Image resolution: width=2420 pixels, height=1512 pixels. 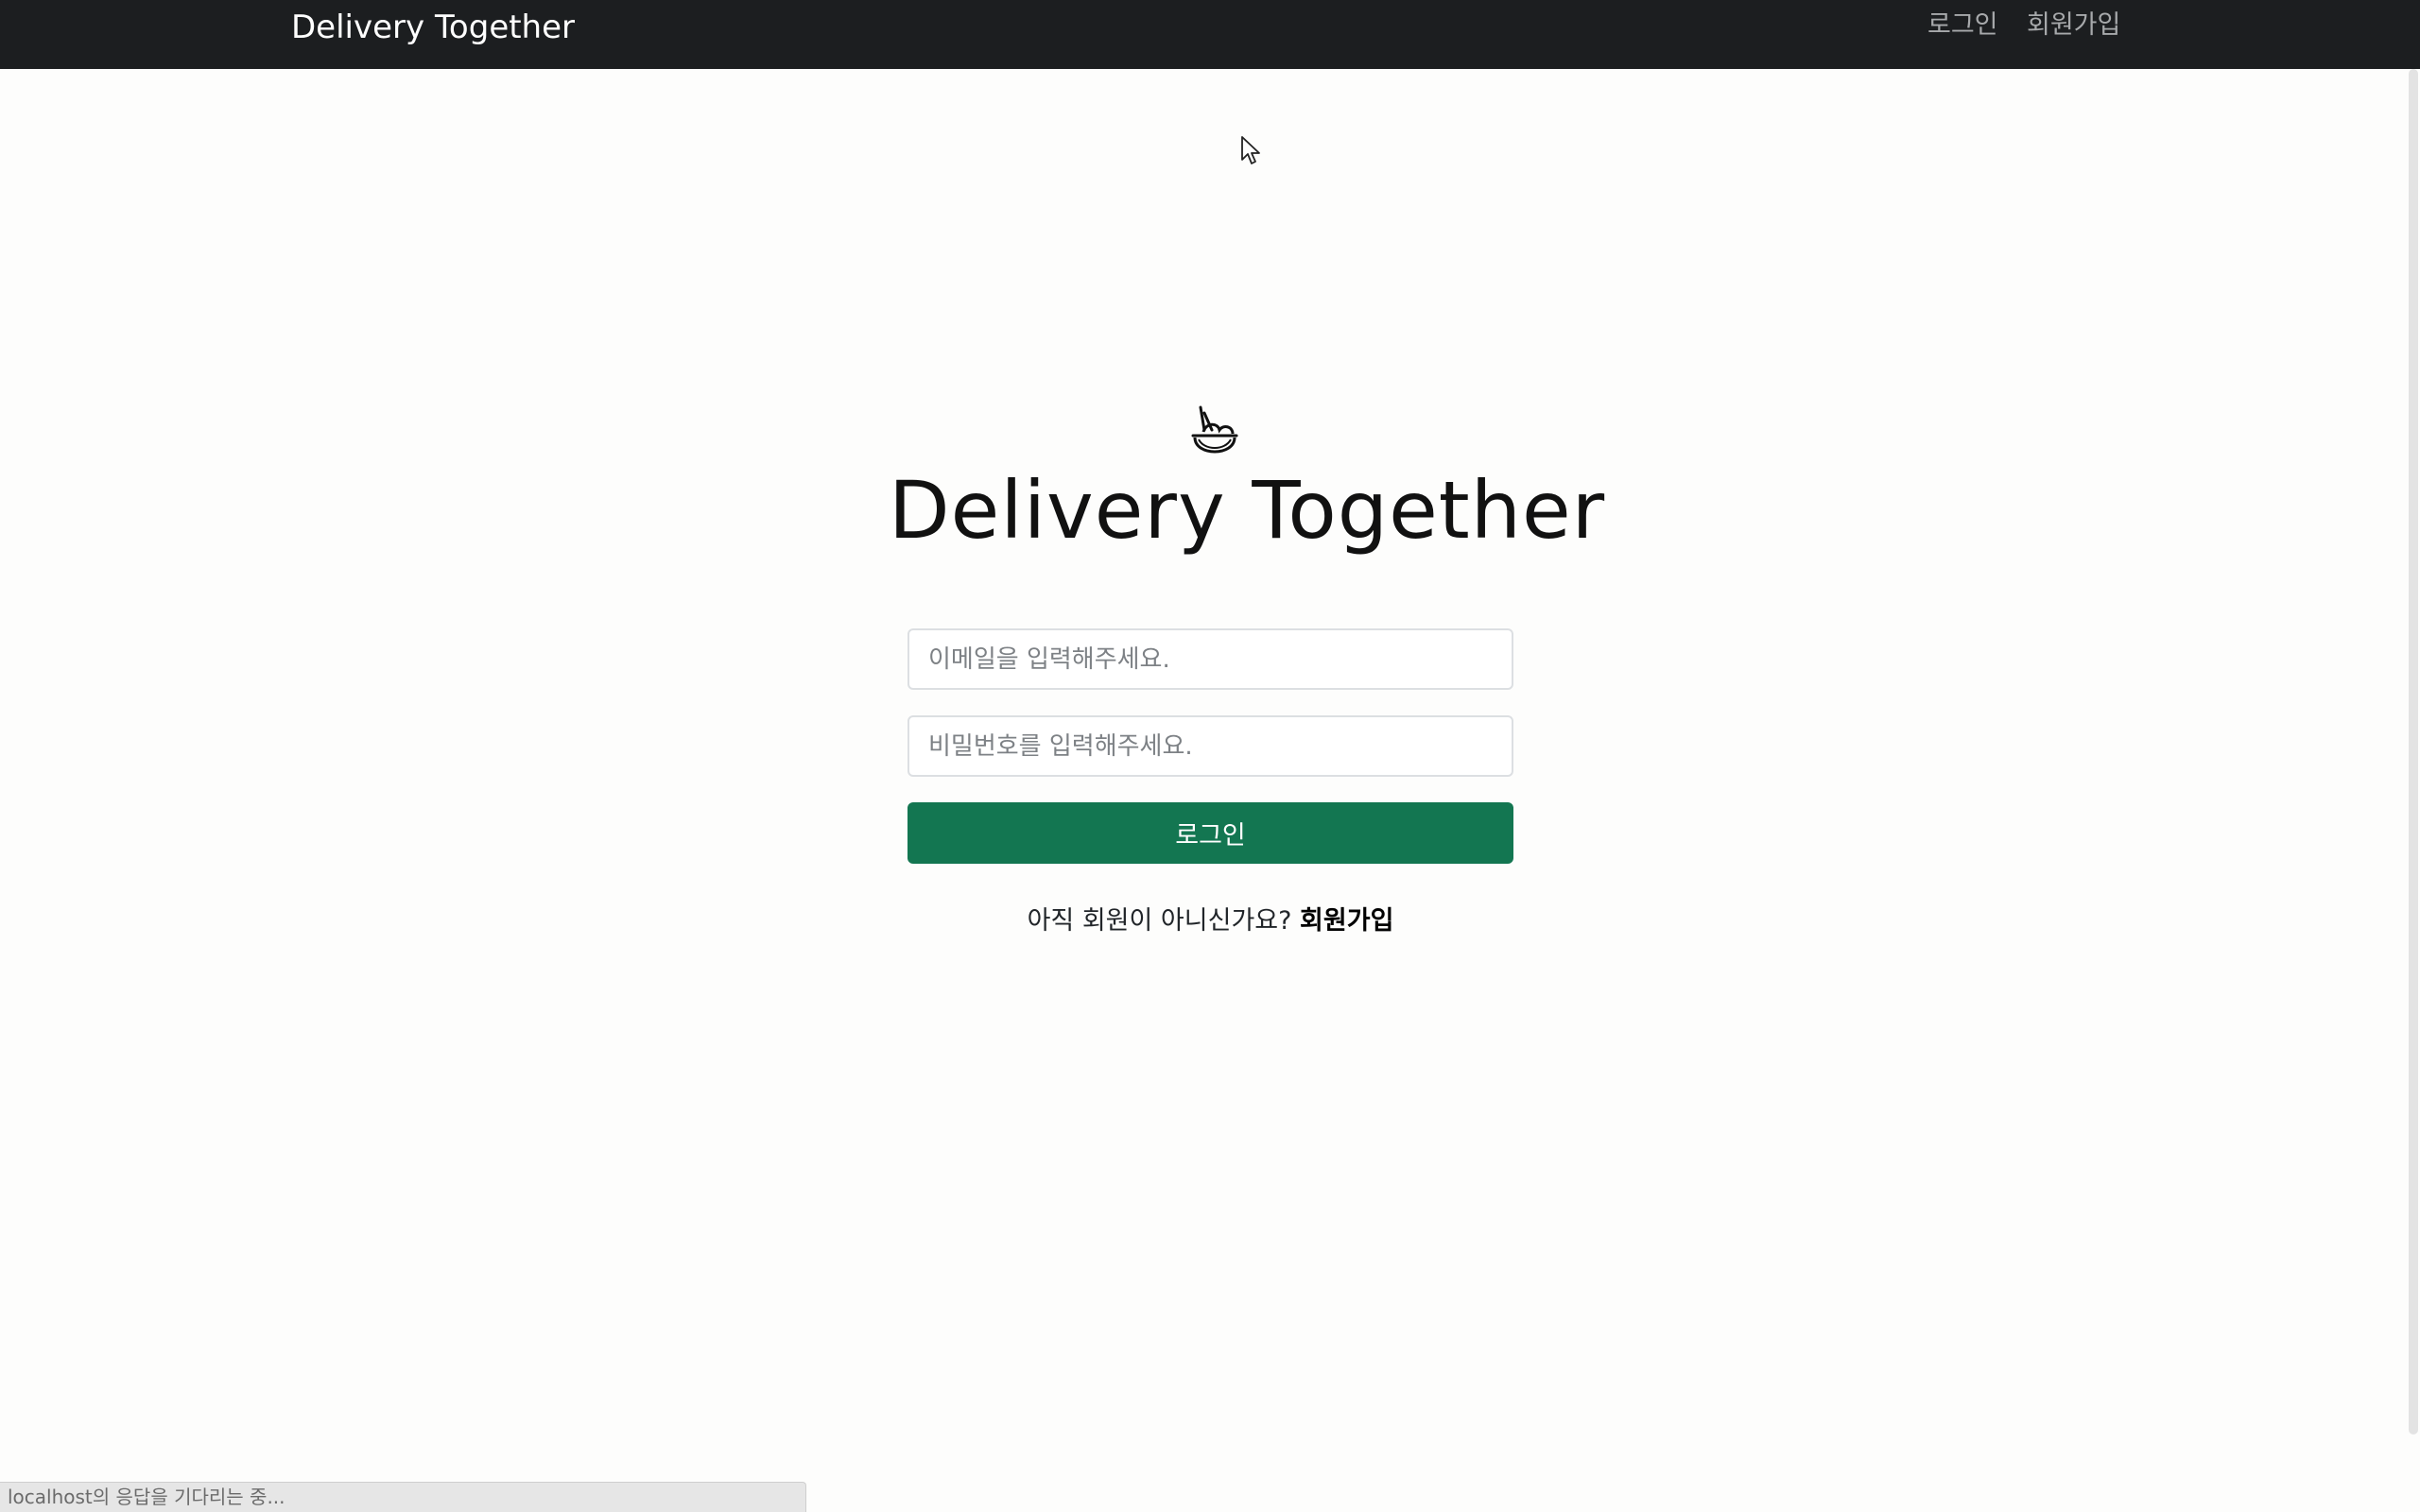 What do you see at coordinates (1346, 921) in the screenshot?
I see `signup-link: 회원가입` at bounding box center [1346, 921].